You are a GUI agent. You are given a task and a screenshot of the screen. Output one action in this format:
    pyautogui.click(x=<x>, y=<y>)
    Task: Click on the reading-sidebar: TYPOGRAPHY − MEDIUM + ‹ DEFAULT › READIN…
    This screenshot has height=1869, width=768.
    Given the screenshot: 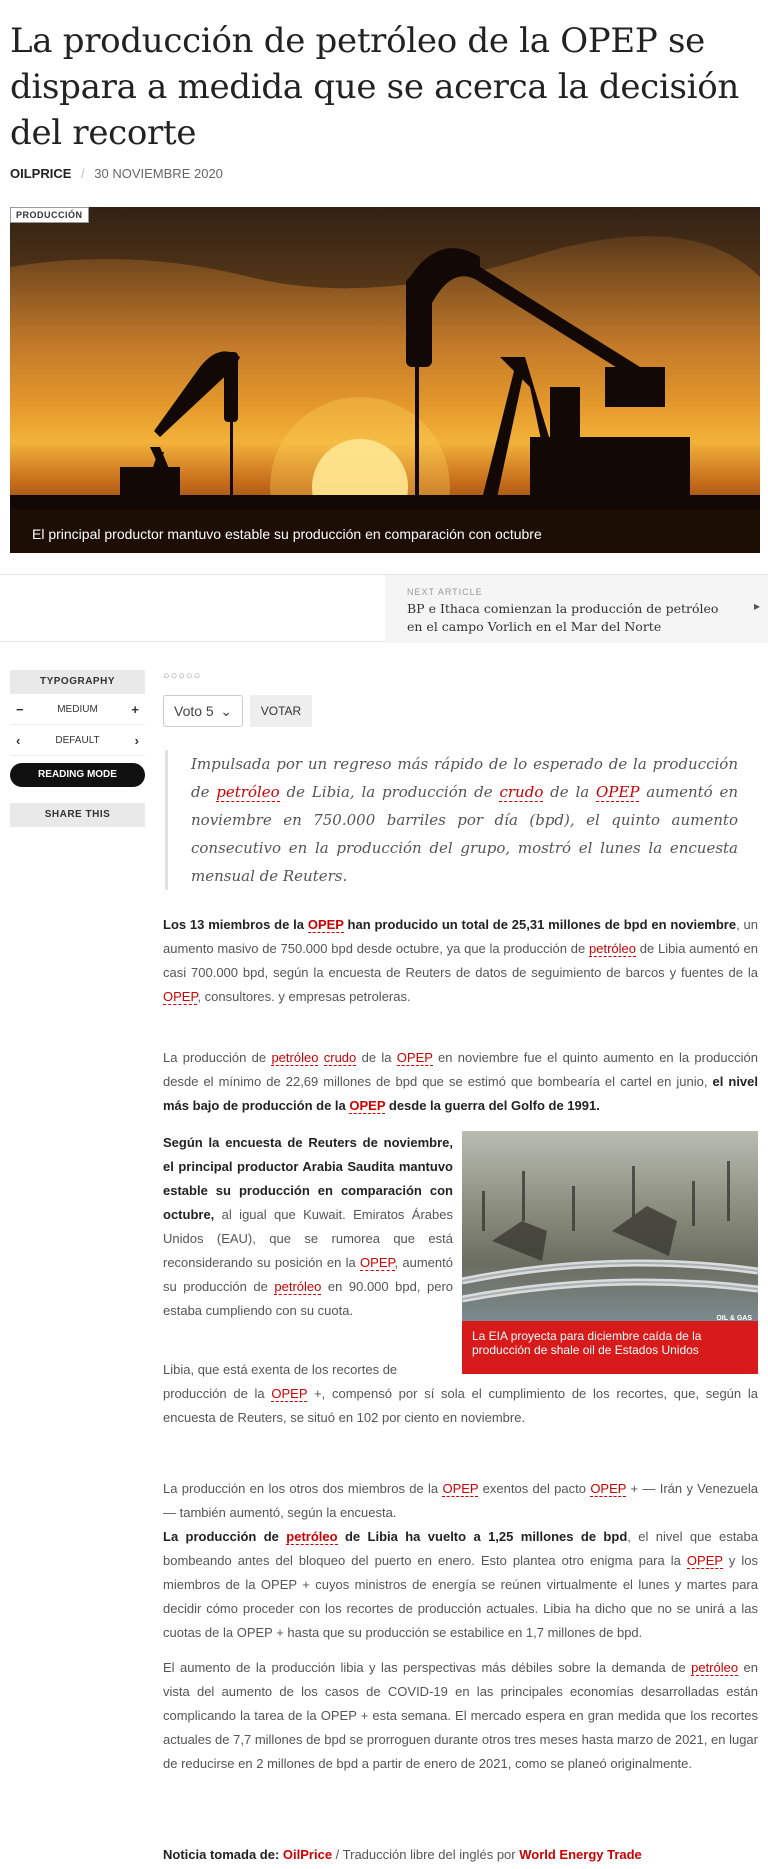 What is the action you would take?
    pyautogui.click(x=77, y=748)
    